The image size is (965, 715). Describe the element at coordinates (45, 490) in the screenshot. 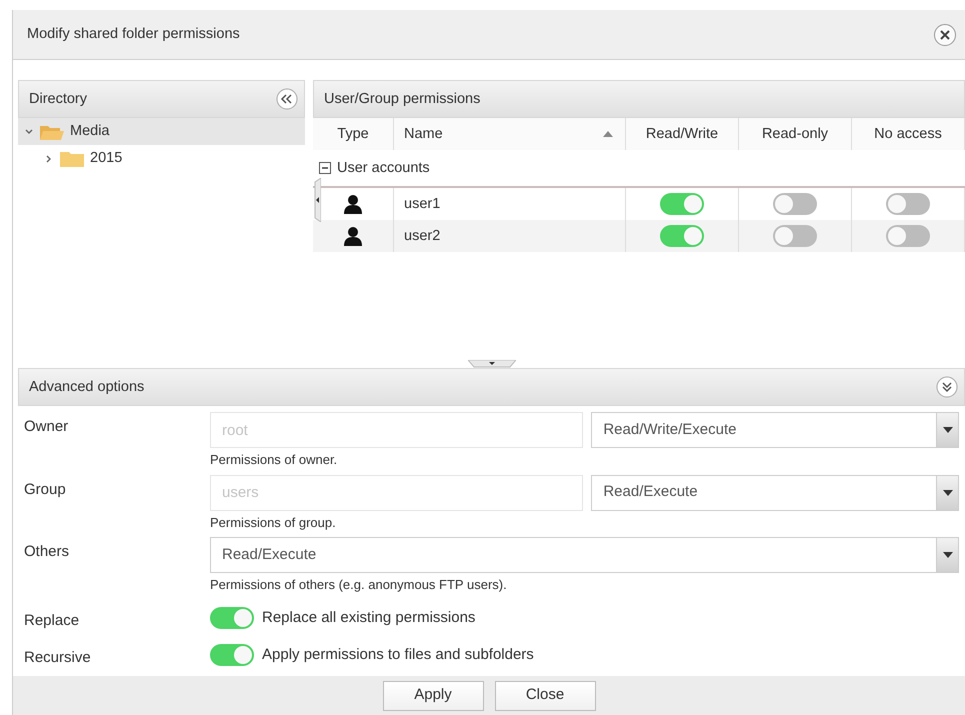

I see `field-label: Group` at that location.